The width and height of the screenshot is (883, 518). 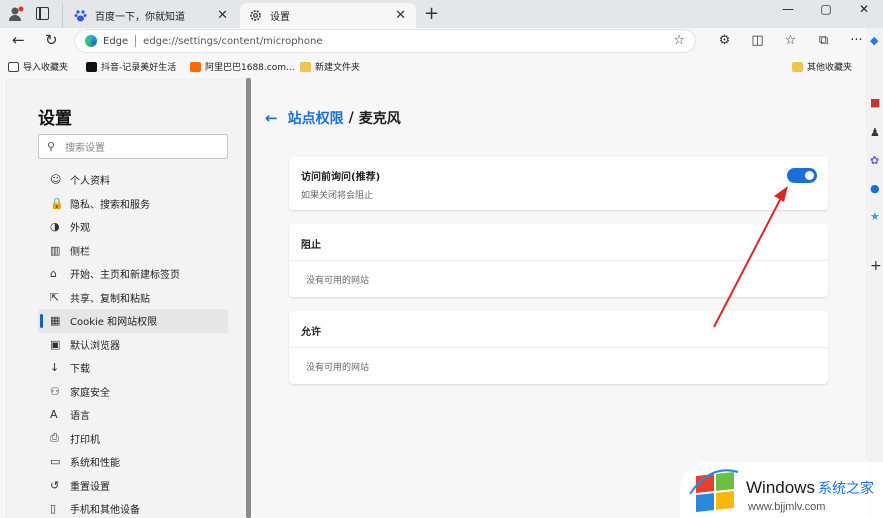 I want to click on ask-before-access-title: 访问前询问(推荐), so click(x=341, y=177).